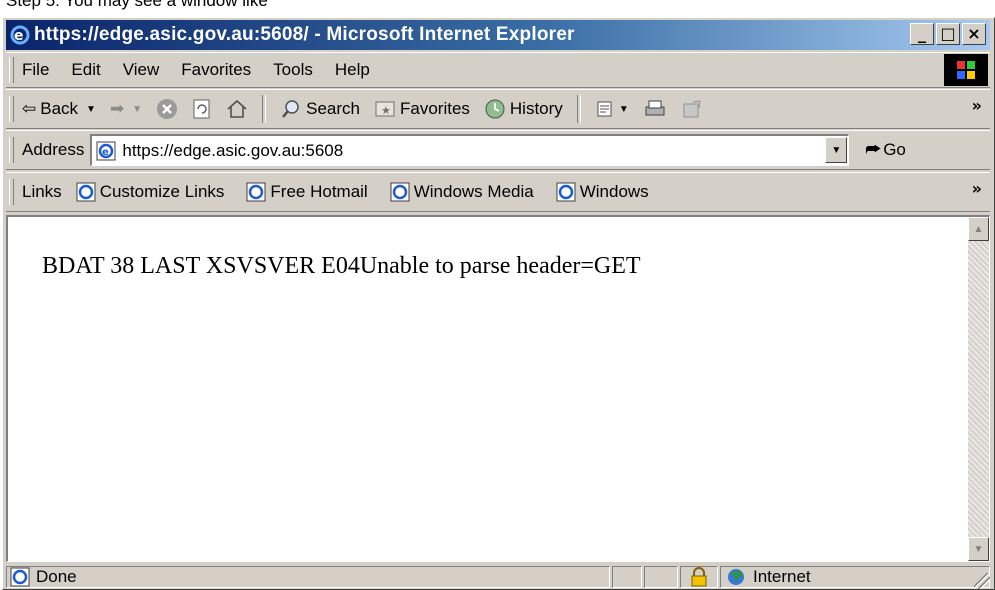 The width and height of the screenshot is (995, 590). I want to click on favorites-icon: ★, so click(385, 109).